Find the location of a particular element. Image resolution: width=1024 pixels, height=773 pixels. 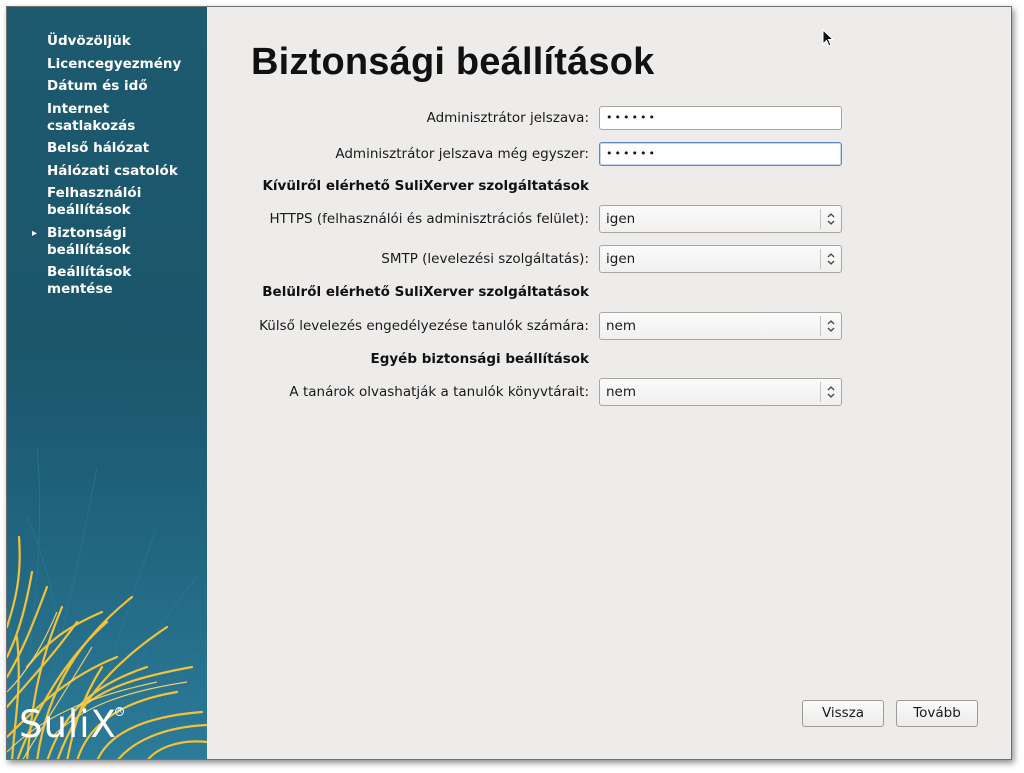

smtp-label: SMTP (levelezési szolgáltatás): is located at coordinates (485, 259).